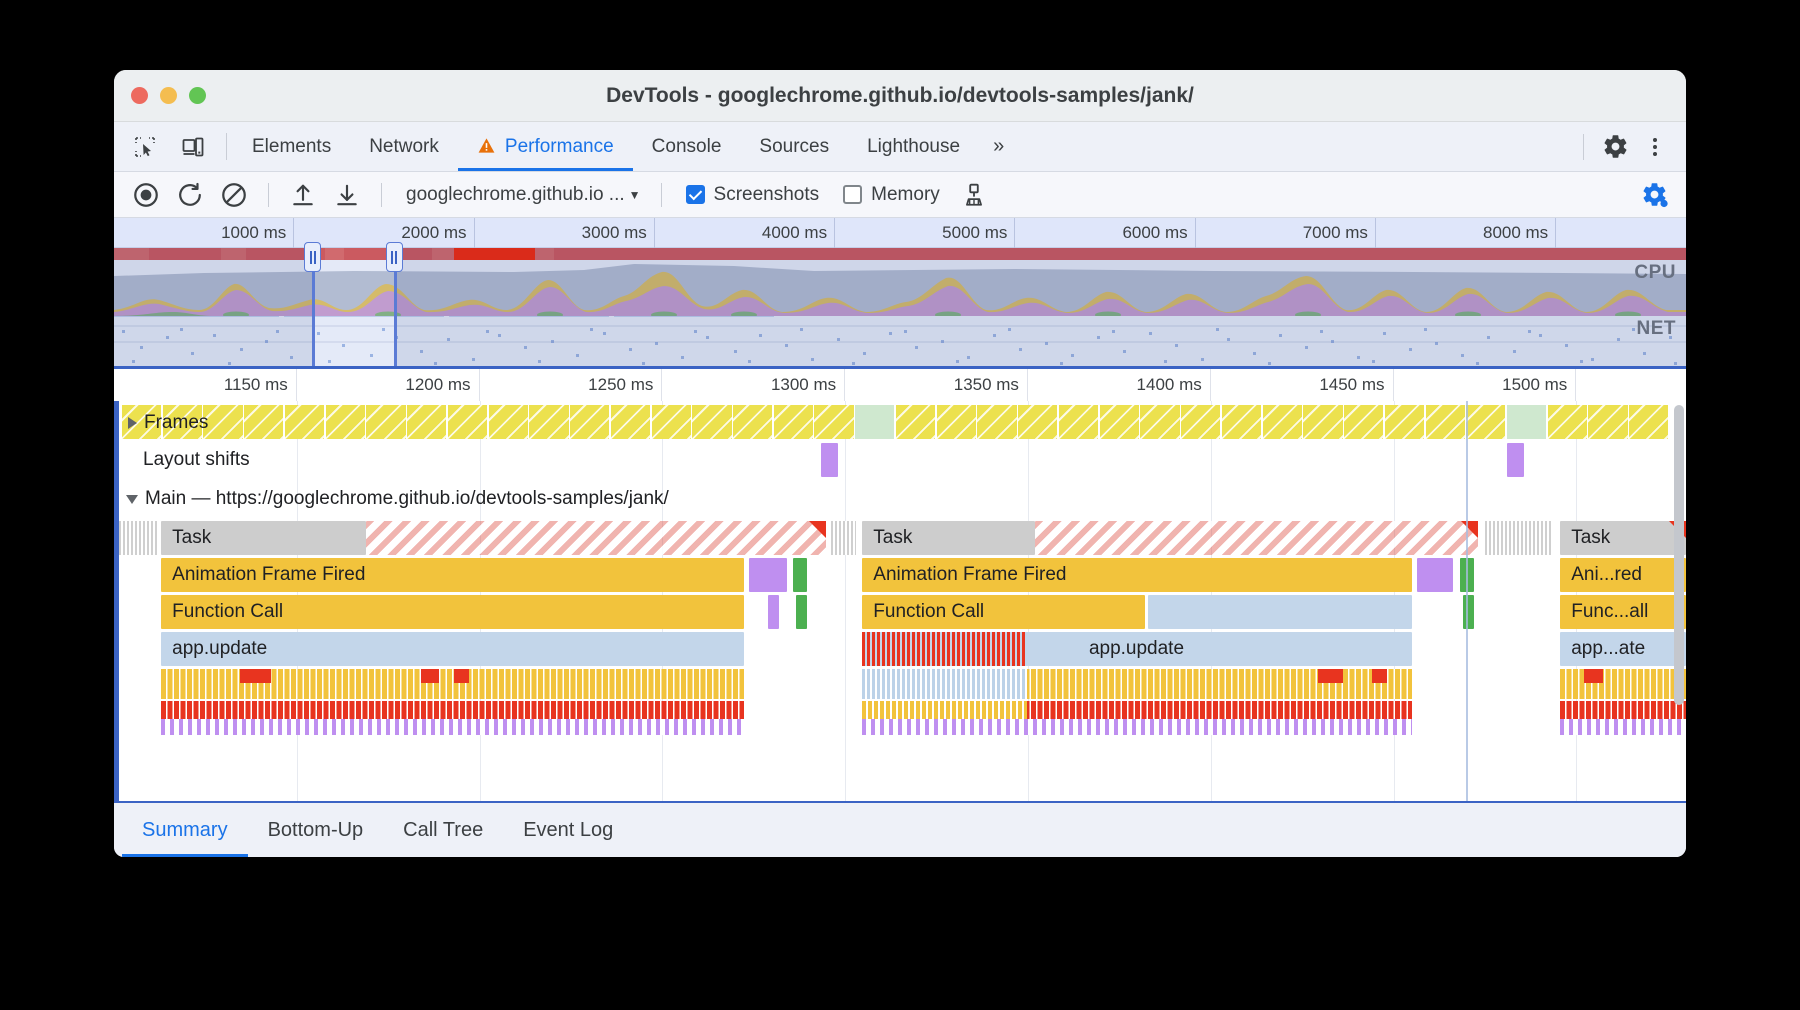  What do you see at coordinates (404, 146) in the screenshot?
I see `tab-network: Network` at bounding box center [404, 146].